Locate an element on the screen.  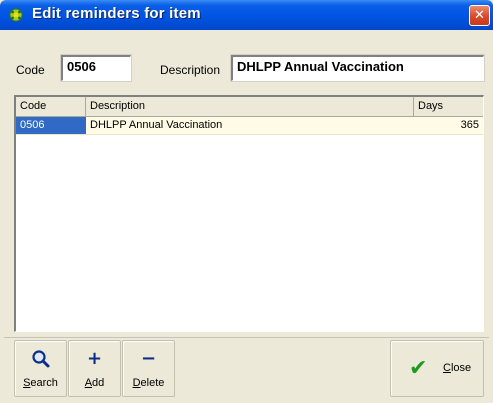
toolbar-divider is located at coordinates (246, 337).